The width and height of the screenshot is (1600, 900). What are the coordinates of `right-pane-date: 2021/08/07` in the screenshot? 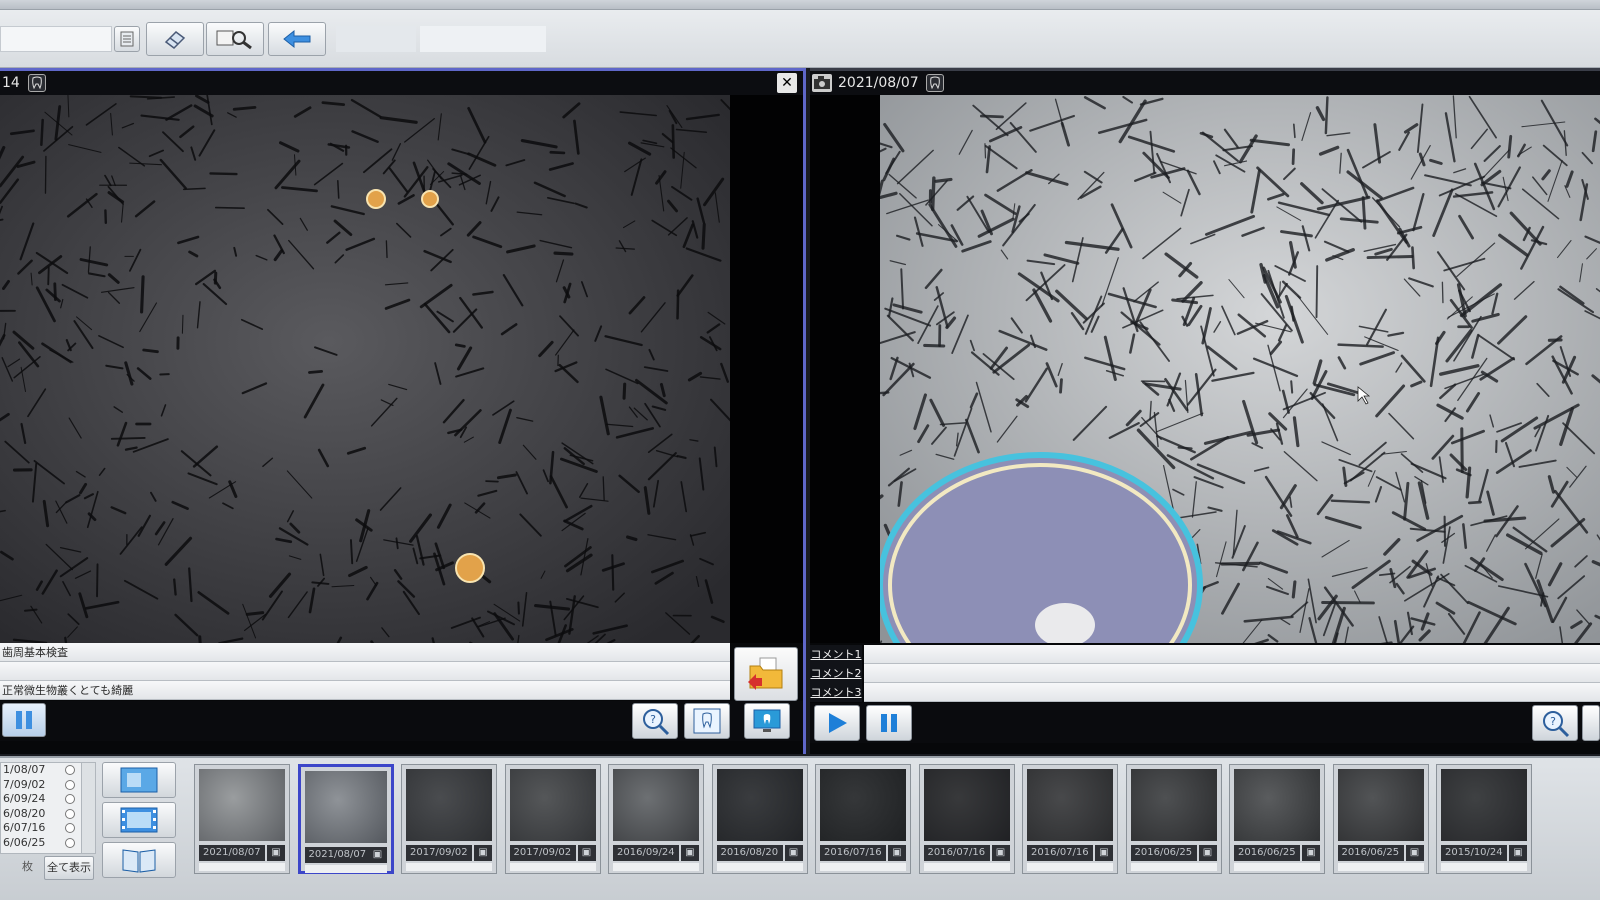 It's located at (878, 83).